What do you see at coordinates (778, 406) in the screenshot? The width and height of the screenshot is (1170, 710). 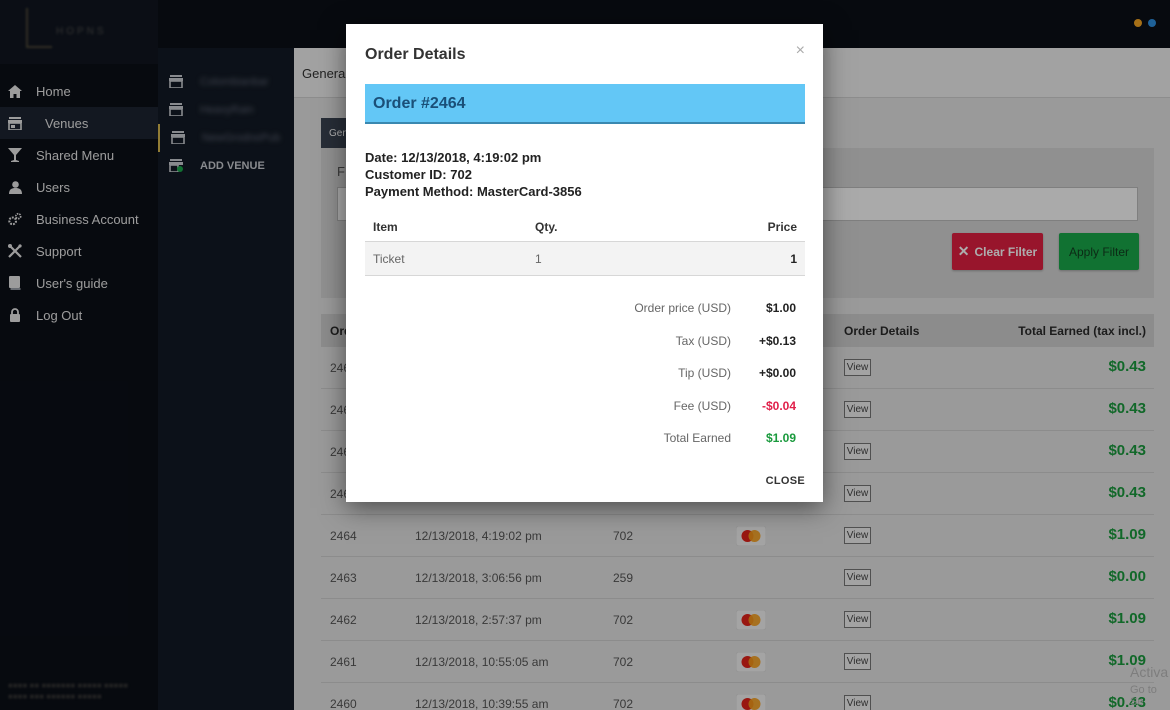 I see `summary-fee: -$0.04` at bounding box center [778, 406].